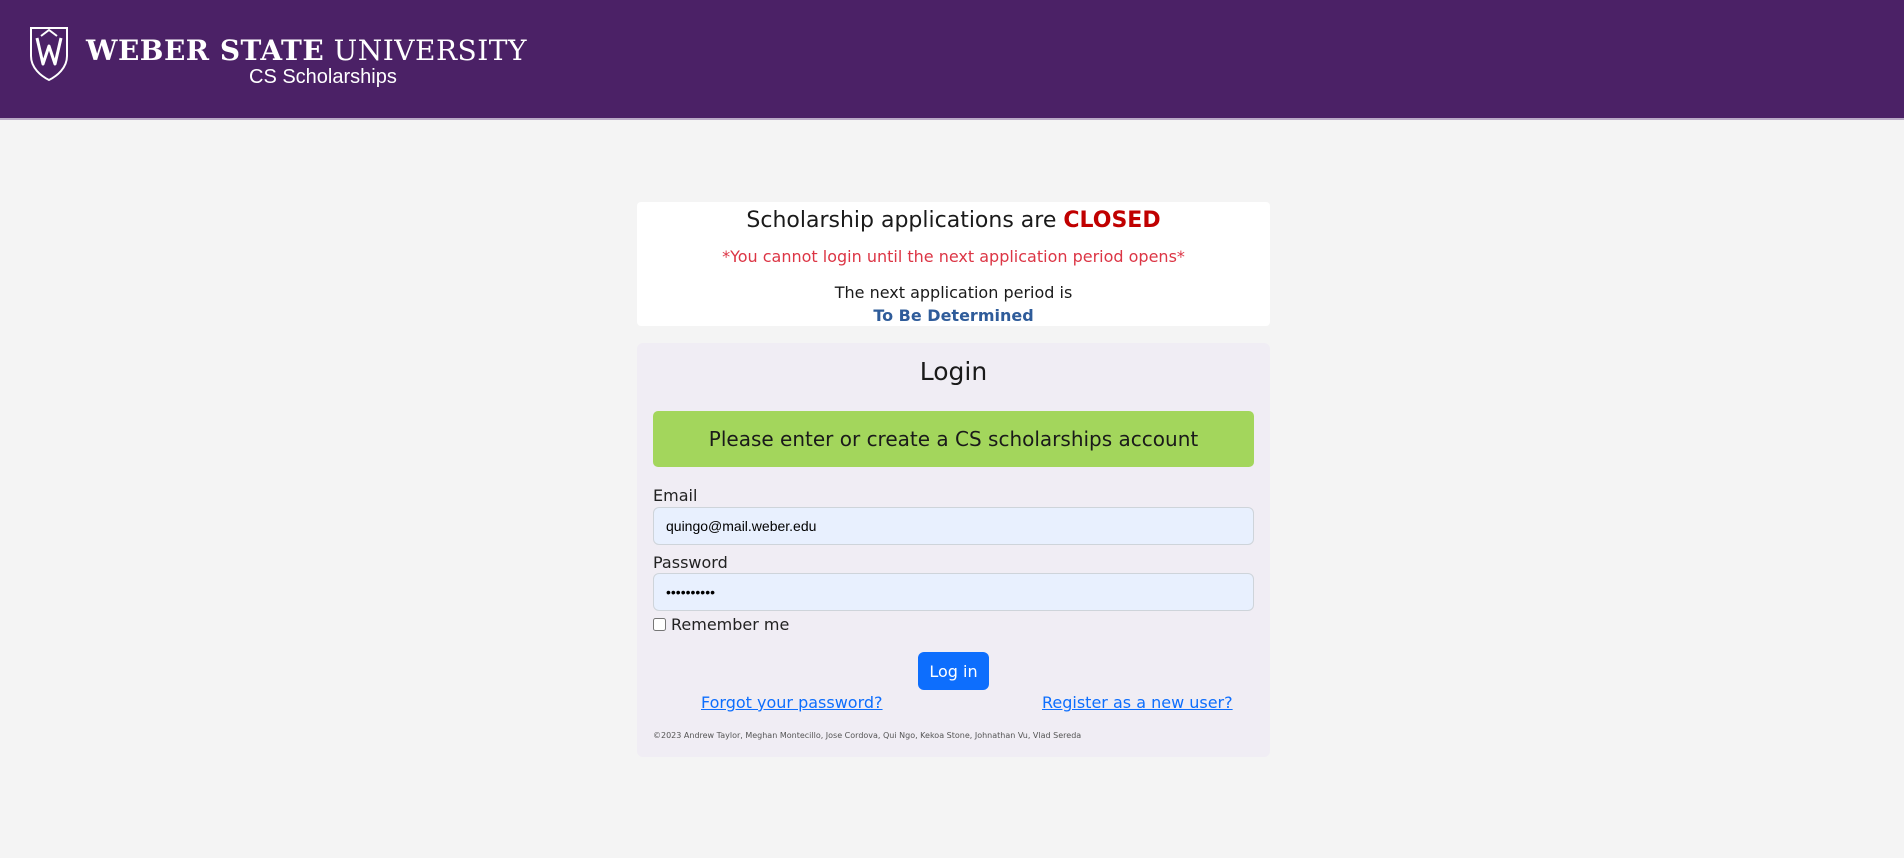 The width and height of the screenshot is (1904, 858). Describe the element at coordinates (953, 671) in the screenshot. I see `login-button: Log in` at that location.